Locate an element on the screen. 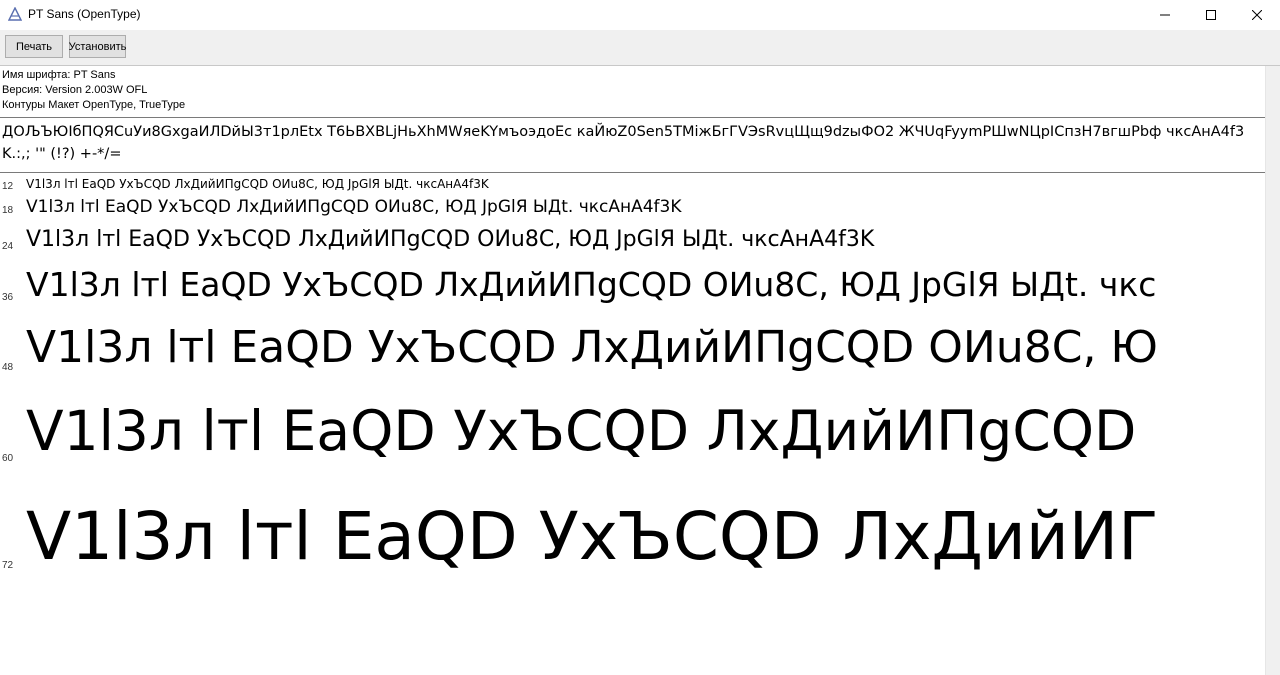 The height and width of the screenshot is (675, 1280). install-button: Установить is located at coordinates (97, 46).